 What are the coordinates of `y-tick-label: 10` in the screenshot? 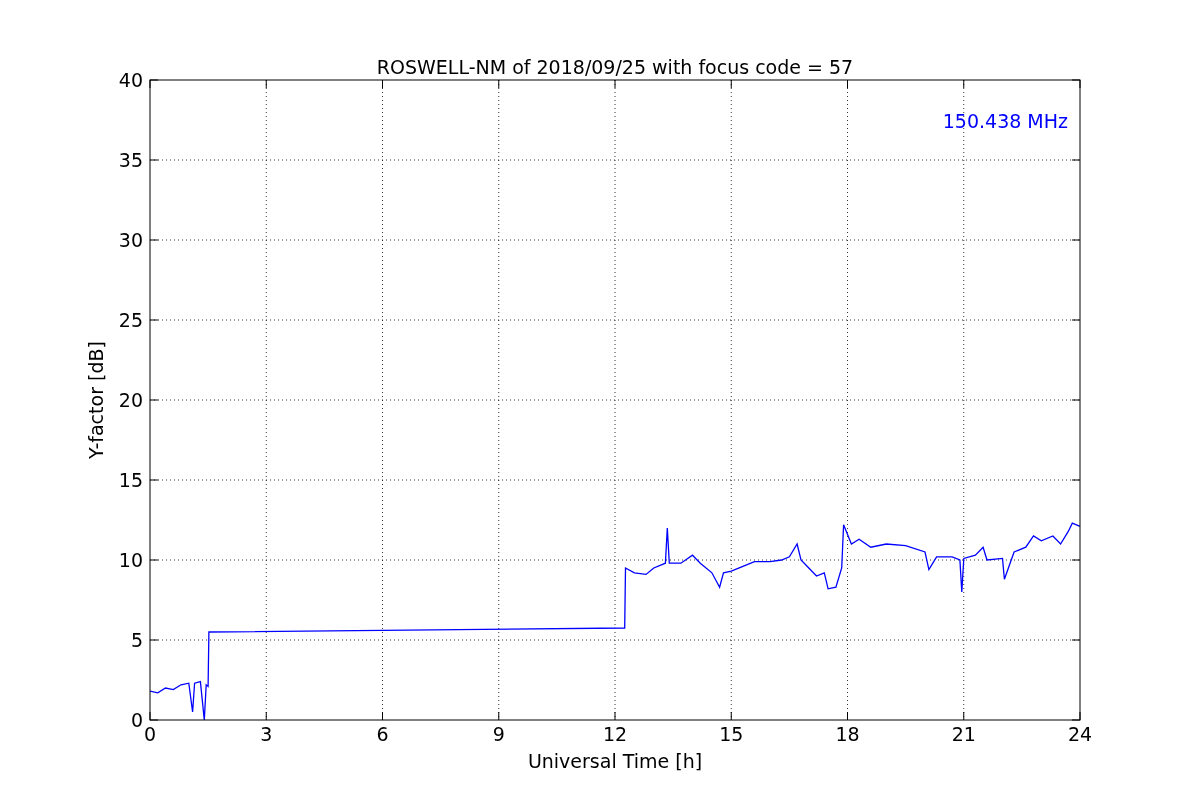 It's located at (130, 560).